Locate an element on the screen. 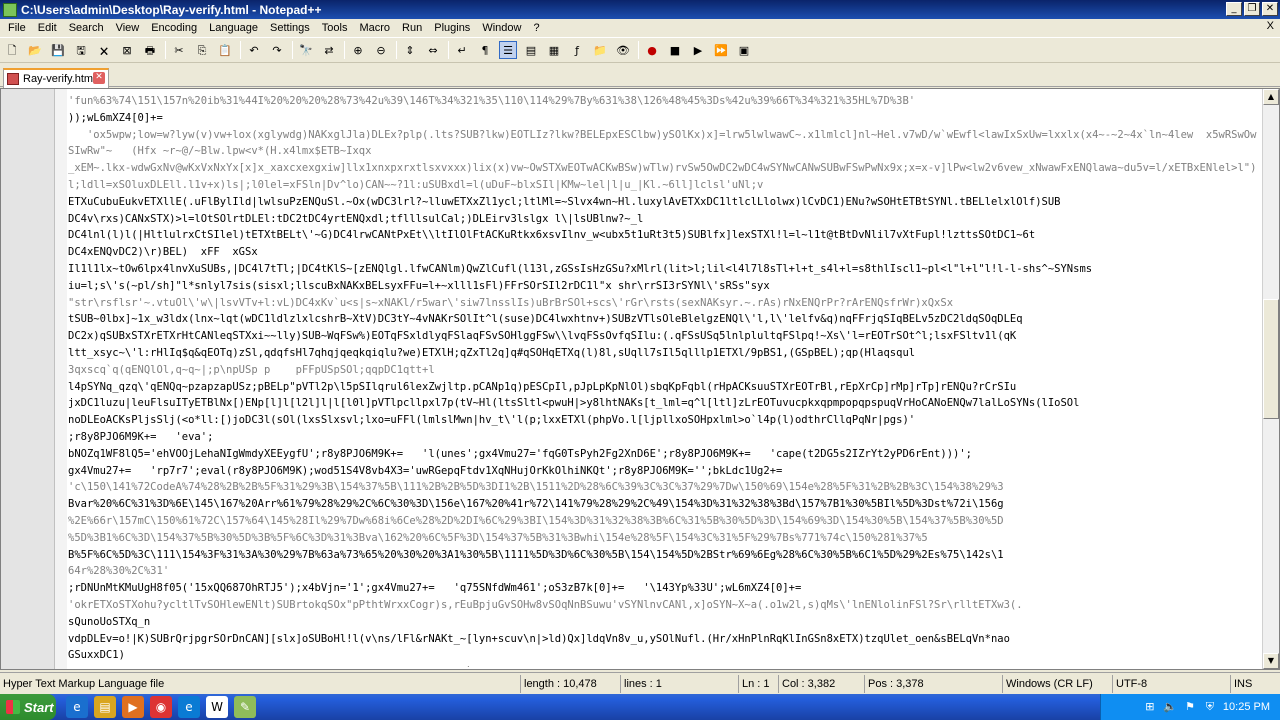 The image size is (1280, 720). network-icon: ⊞ is located at coordinates (1150, 707).